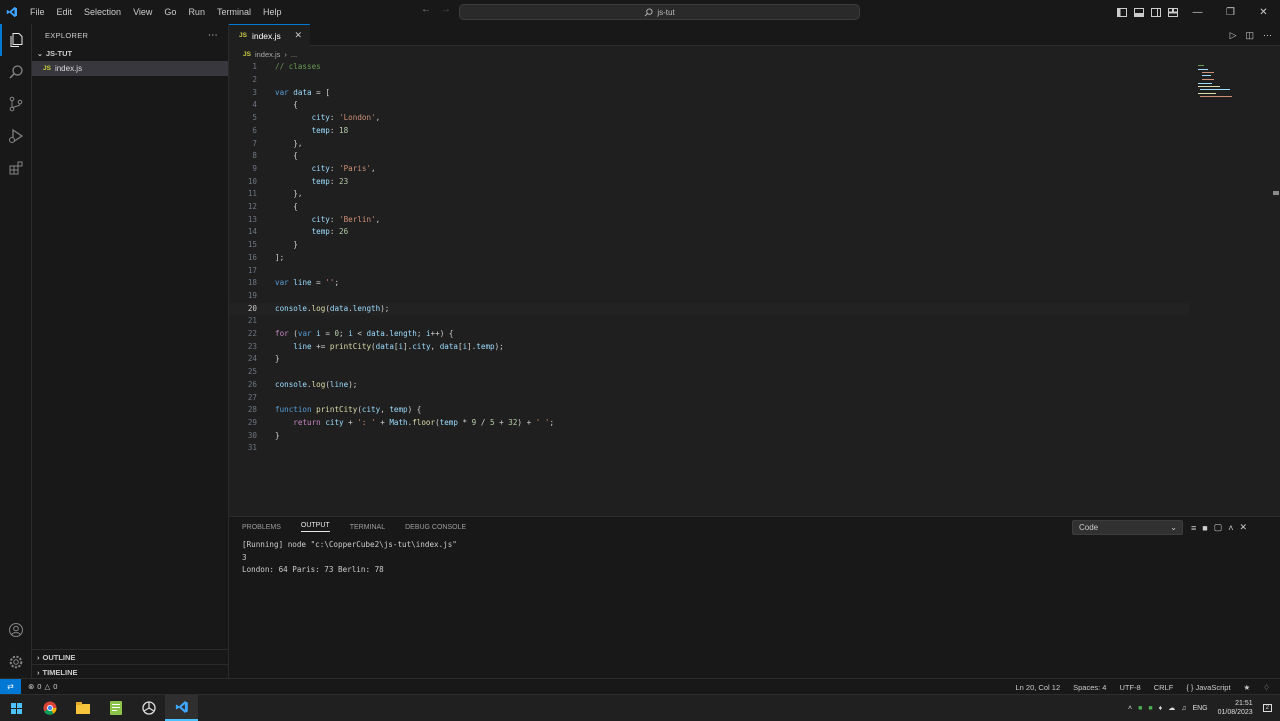 Image resolution: width=1280 pixels, height=721 pixels. Describe the element at coordinates (1121, 12) in the screenshot. I see `toggle-sidebar-icon` at that location.